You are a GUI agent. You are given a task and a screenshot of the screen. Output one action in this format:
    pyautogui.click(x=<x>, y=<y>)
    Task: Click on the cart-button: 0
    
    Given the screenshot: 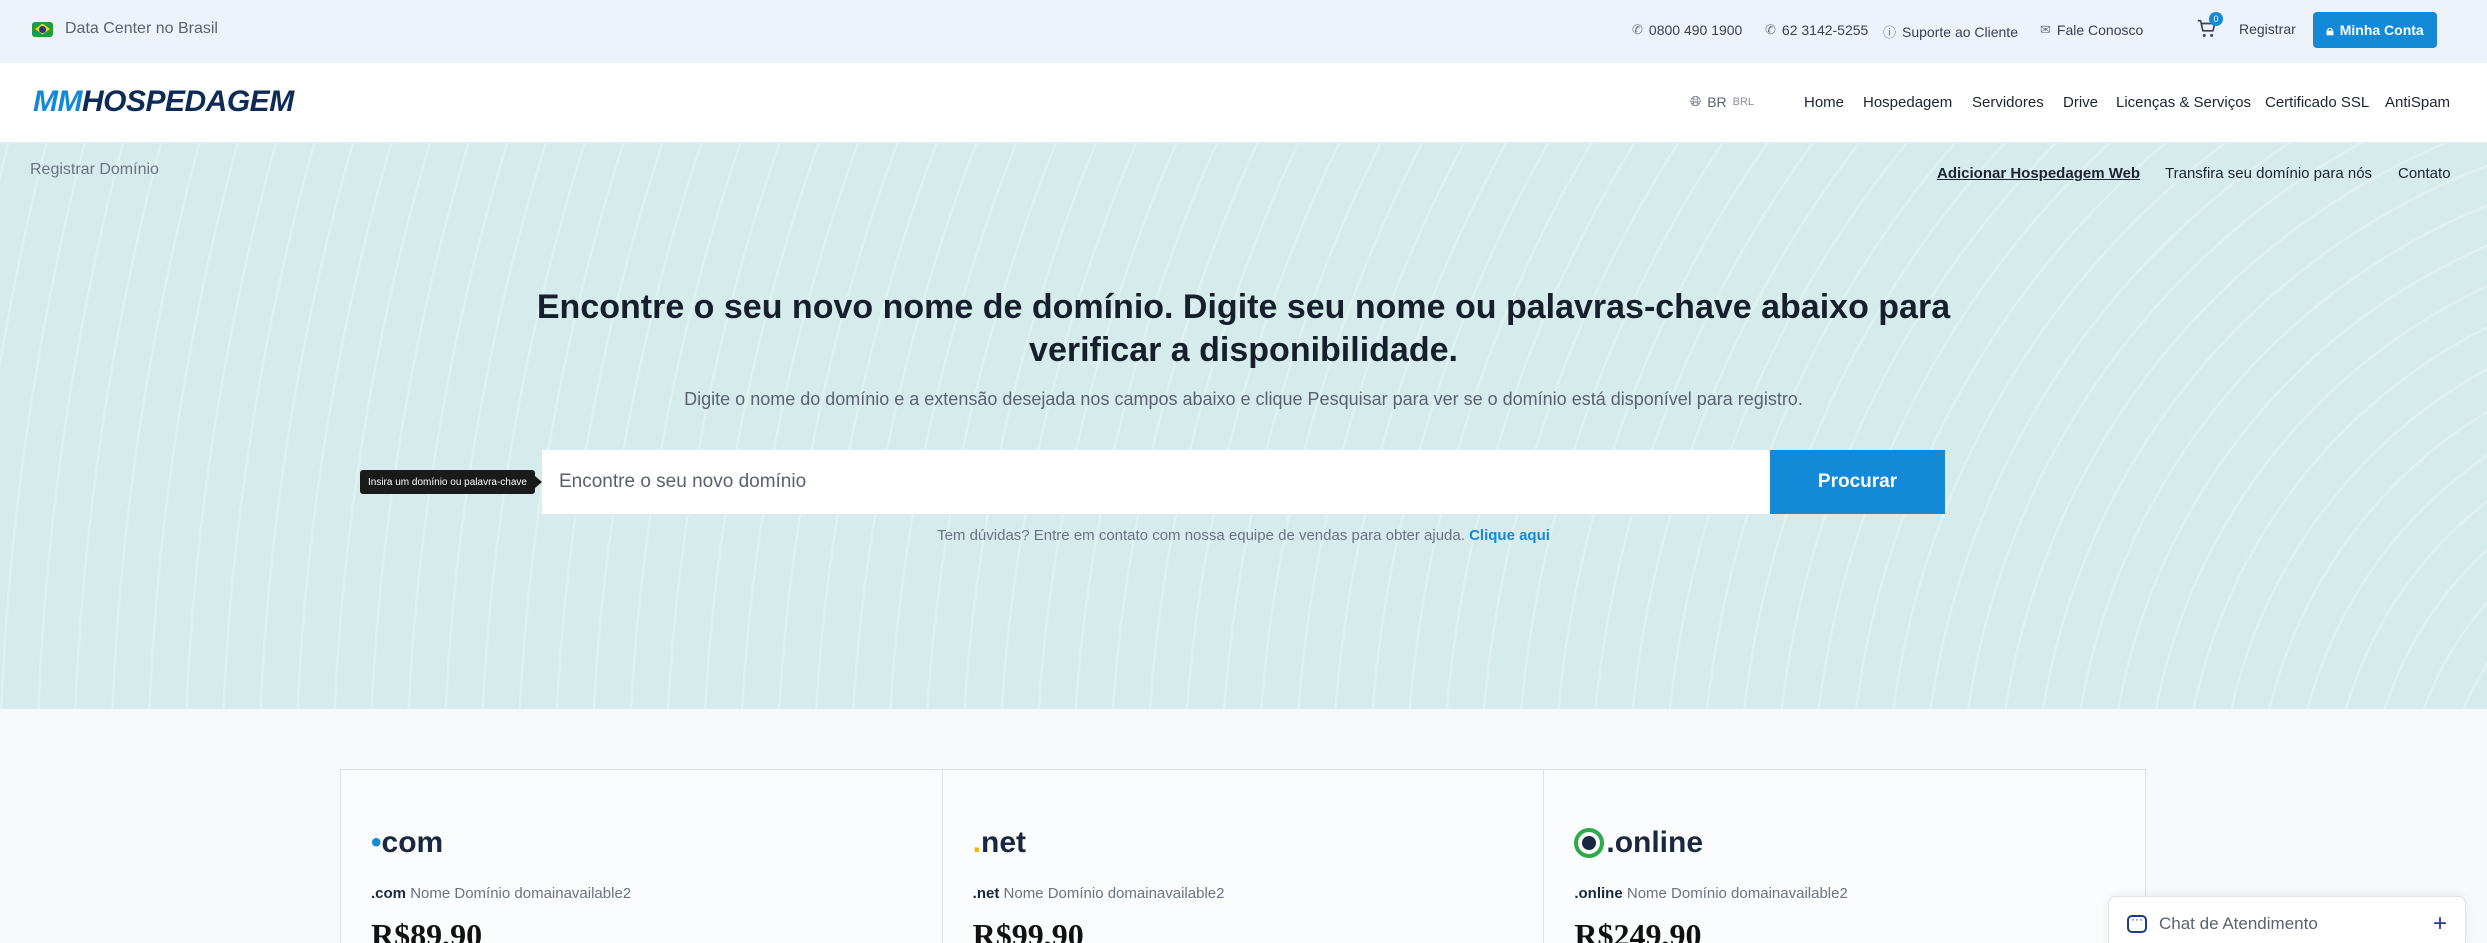 What is the action you would take?
    pyautogui.click(x=2209, y=26)
    